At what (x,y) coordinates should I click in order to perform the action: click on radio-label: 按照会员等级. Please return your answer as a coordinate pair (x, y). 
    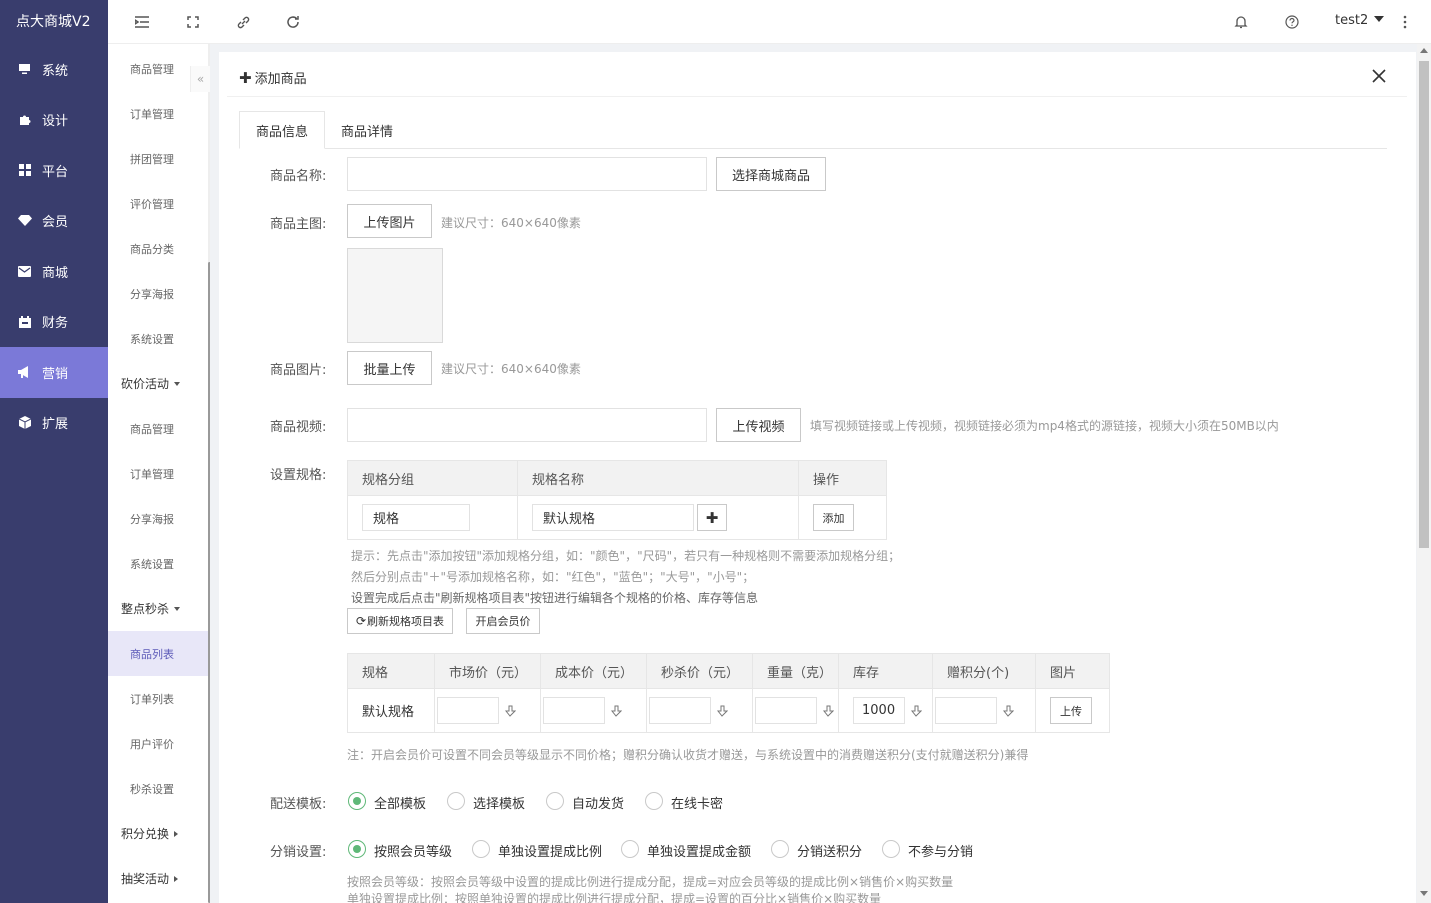
    Looking at the image, I should click on (413, 850).